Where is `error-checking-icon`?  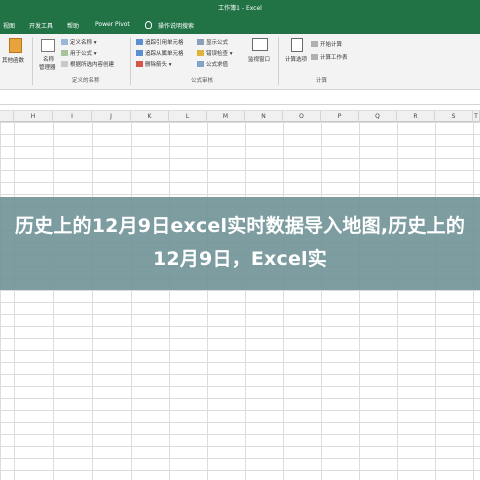
error-checking-icon is located at coordinates (200, 53).